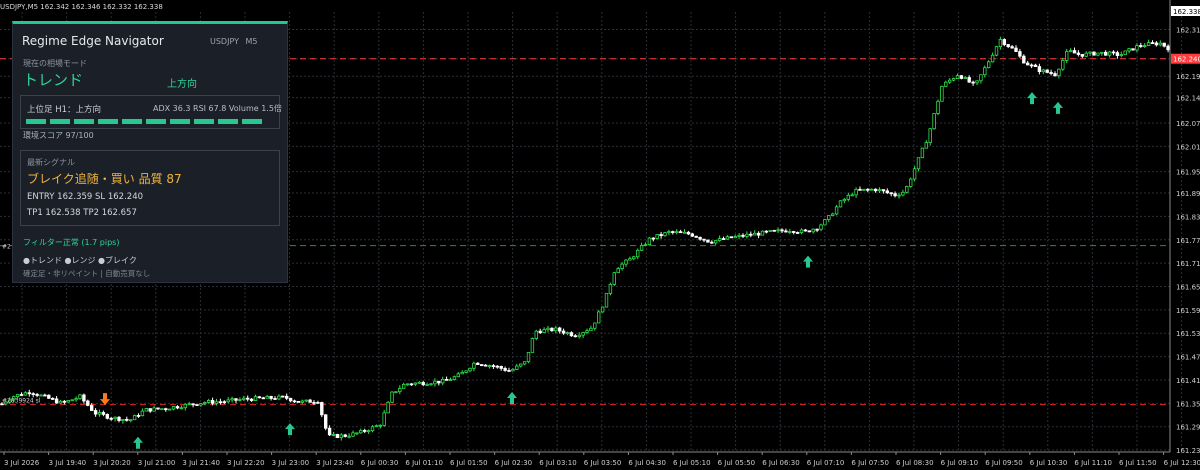  Describe the element at coordinates (1188, 428) in the screenshot. I see `price-tick-label: 161.295` at that location.